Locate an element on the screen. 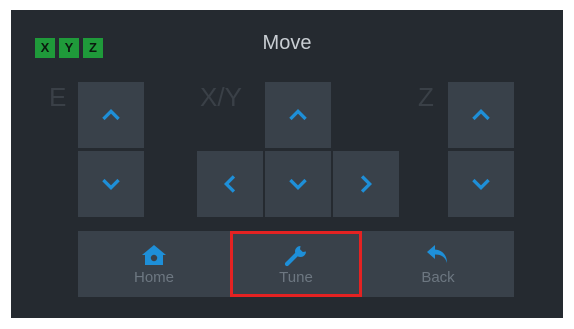 This screenshot has height=329, width=574. page-title: Move is located at coordinates (287, 43).